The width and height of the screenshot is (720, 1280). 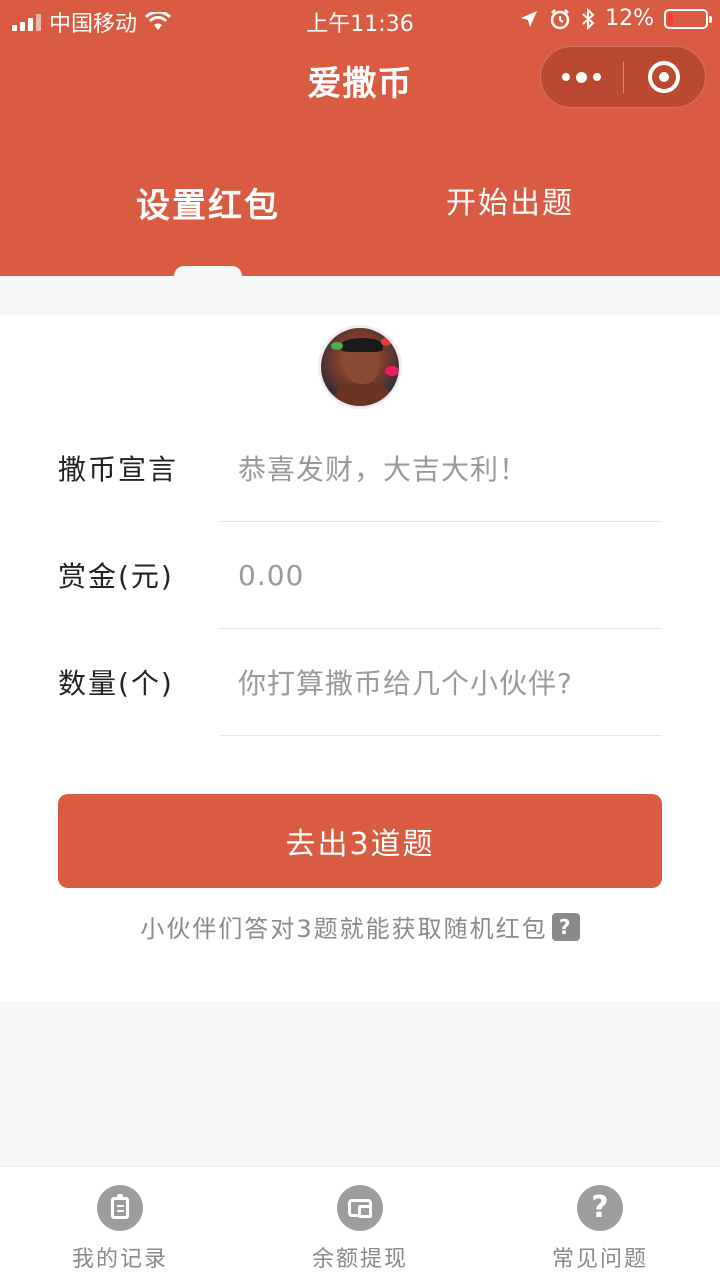 What do you see at coordinates (360, 1208) in the screenshot?
I see `wallet-icon` at bounding box center [360, 1208].